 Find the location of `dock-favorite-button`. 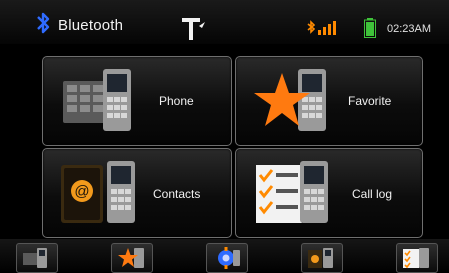

dock-favorite-button is located at coordinates (132, 258).